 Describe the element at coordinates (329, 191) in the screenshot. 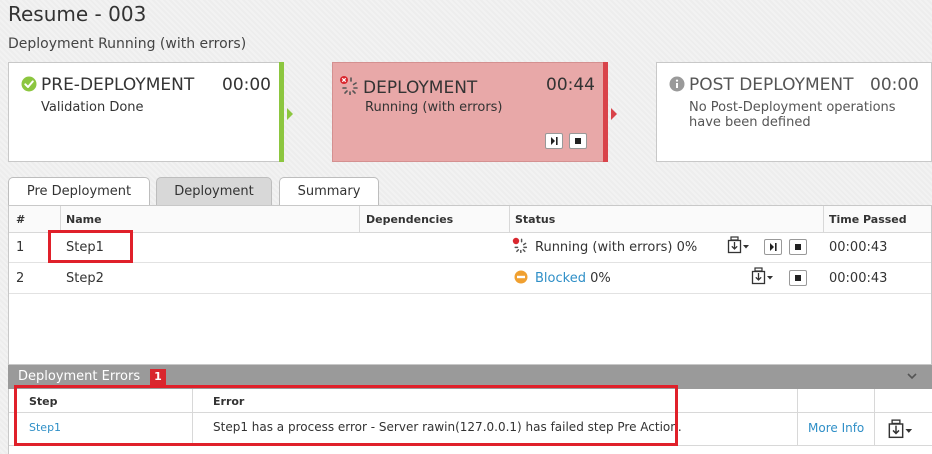

I see `tab-summary: Summary` at that location.